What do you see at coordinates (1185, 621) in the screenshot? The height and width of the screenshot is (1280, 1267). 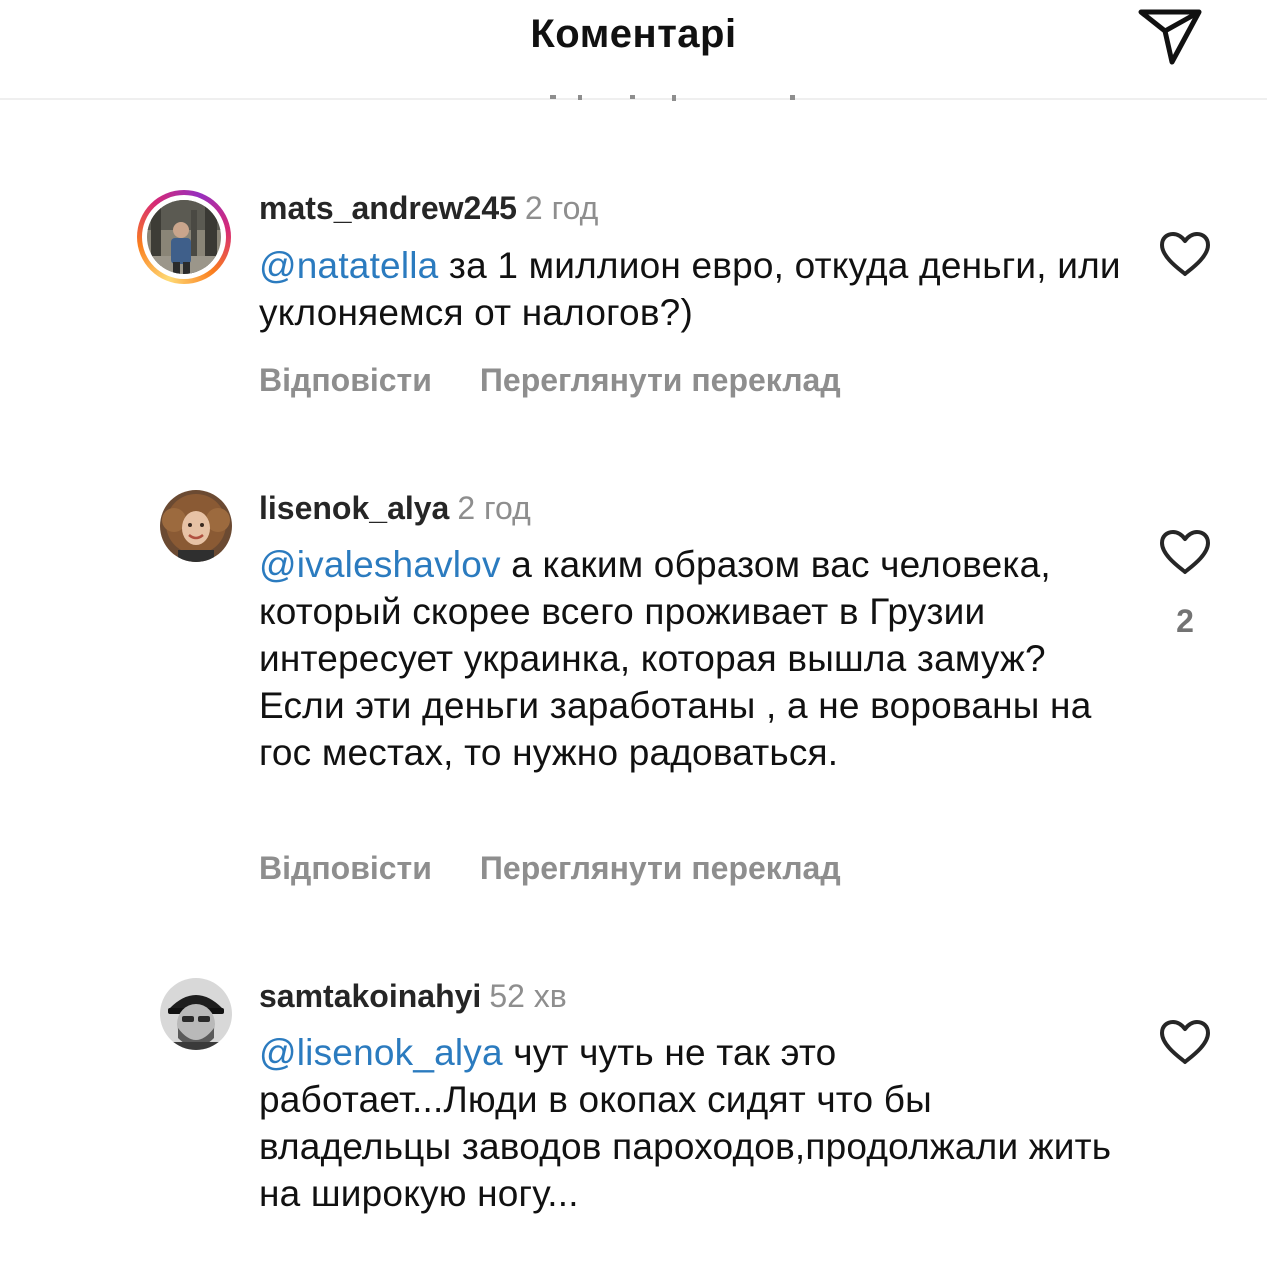 I see `like-count: 2` at bounding box center [1185, 621].